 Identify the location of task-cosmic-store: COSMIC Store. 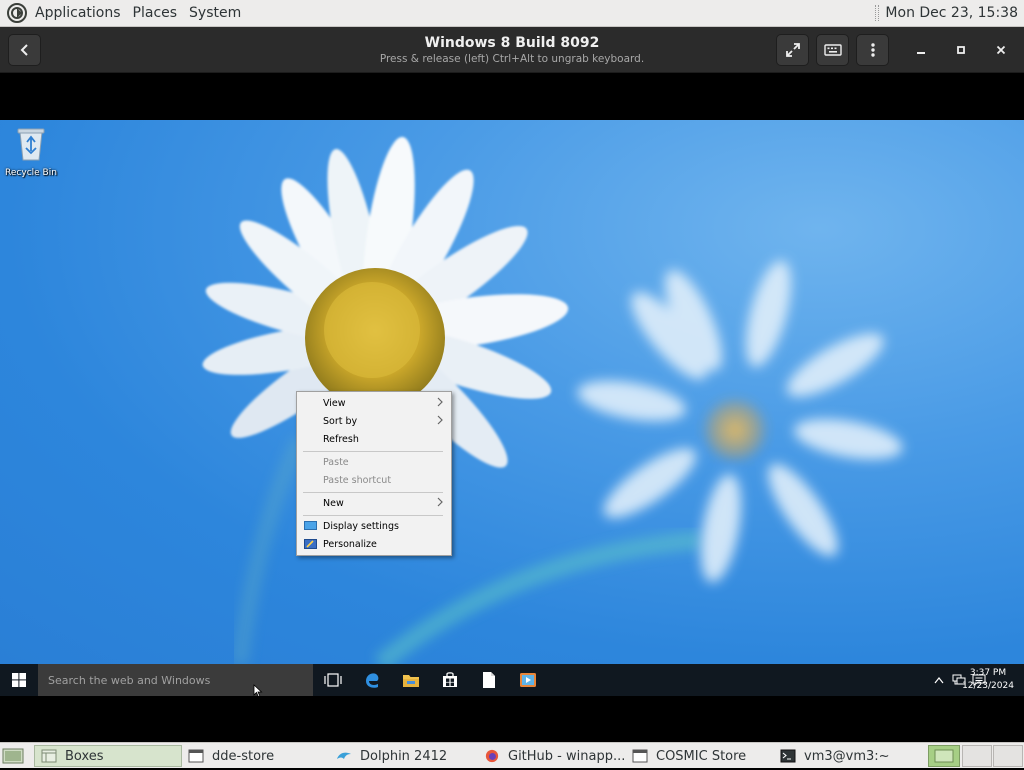
(700, 756).